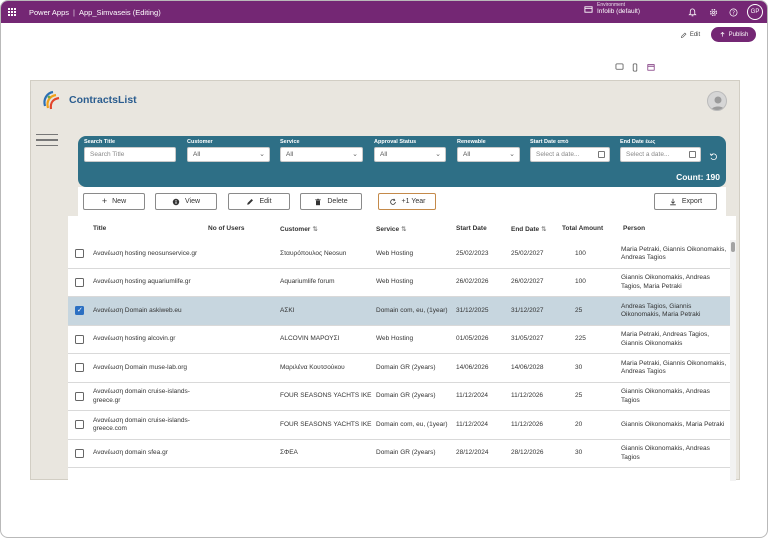 The image size is (768, 538). I want to click on app-name: App_Simvaseis (Editing), so click(119, 12).